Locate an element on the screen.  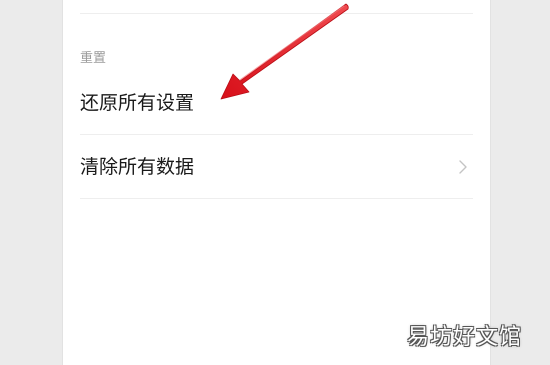
clear-all-data-label: 清除所有数据 is located at coordinates (137, 167).